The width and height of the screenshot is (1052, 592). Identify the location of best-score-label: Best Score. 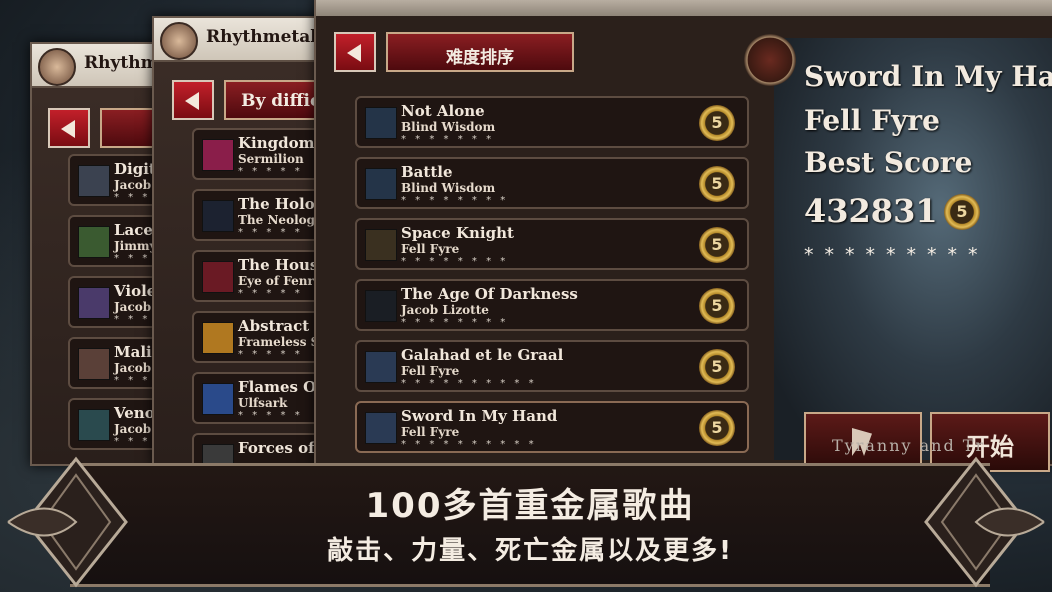
(888, 162).